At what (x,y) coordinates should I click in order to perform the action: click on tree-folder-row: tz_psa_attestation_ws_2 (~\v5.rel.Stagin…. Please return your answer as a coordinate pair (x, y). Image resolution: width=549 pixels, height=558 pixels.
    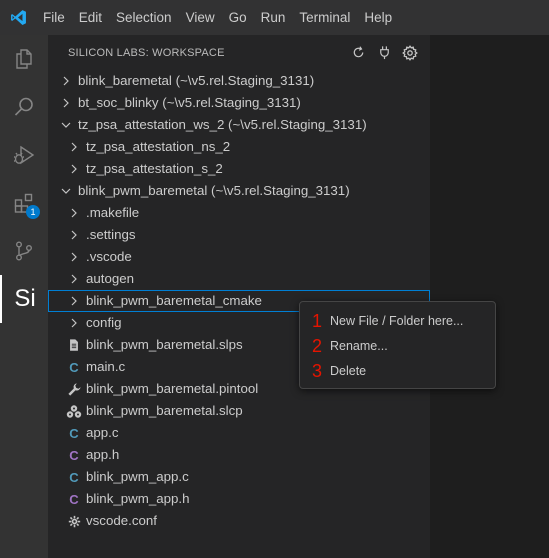
    Looking at the image, I should click on (239, 125).